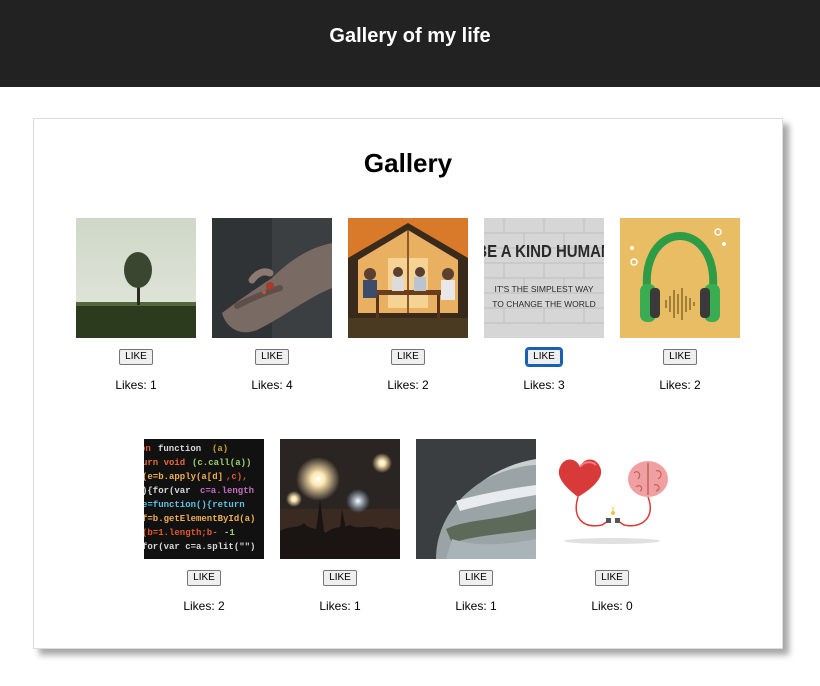 The height and width of the screenshot is (686, 820). What do you see at coordinates (272, 278) in the screenshot?
I see `photo-hand` at bounding box center [272, 278].